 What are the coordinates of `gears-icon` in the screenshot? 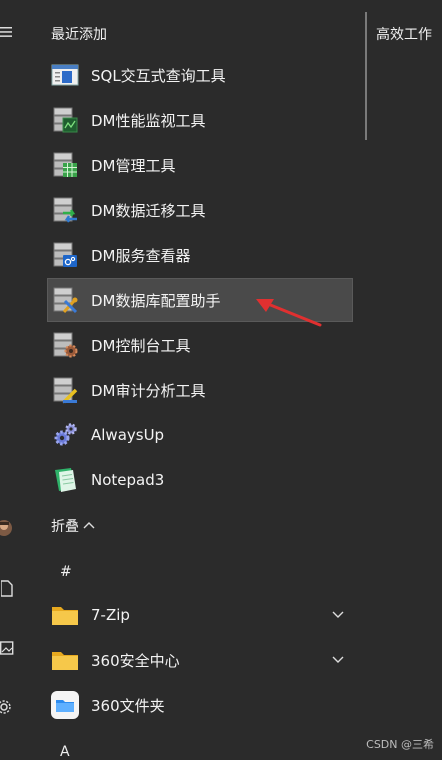 It's located at (65, 435).